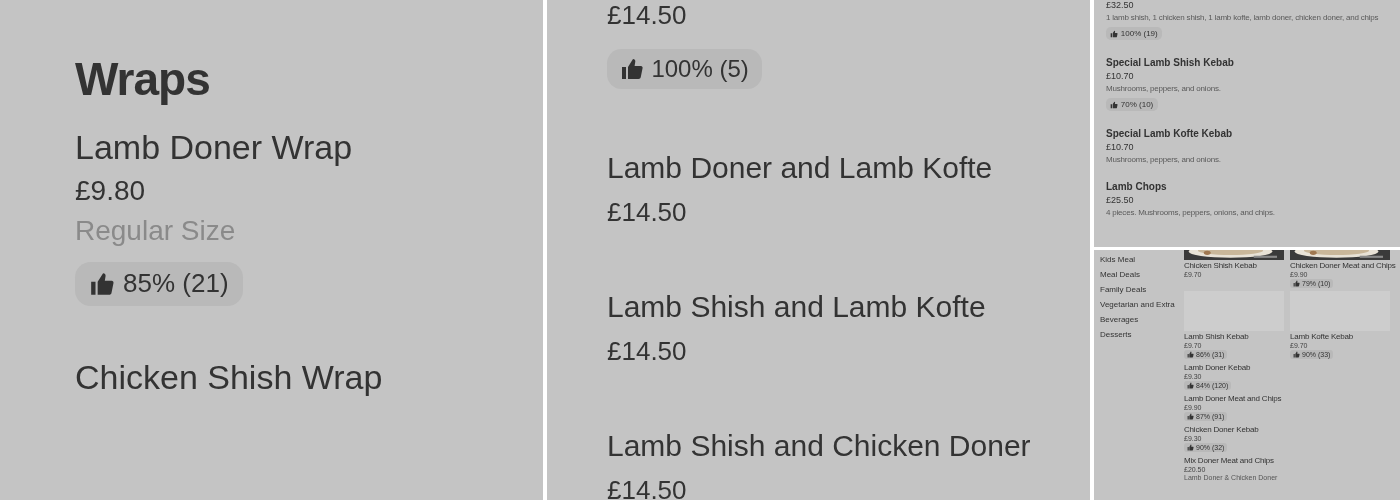 The width and height of the screenshot is (1400, 500). Describe the element at coordinates (1343, 265) in the screenshot. I see `item-name: Chicken Doner Meat and Chips` at that location.